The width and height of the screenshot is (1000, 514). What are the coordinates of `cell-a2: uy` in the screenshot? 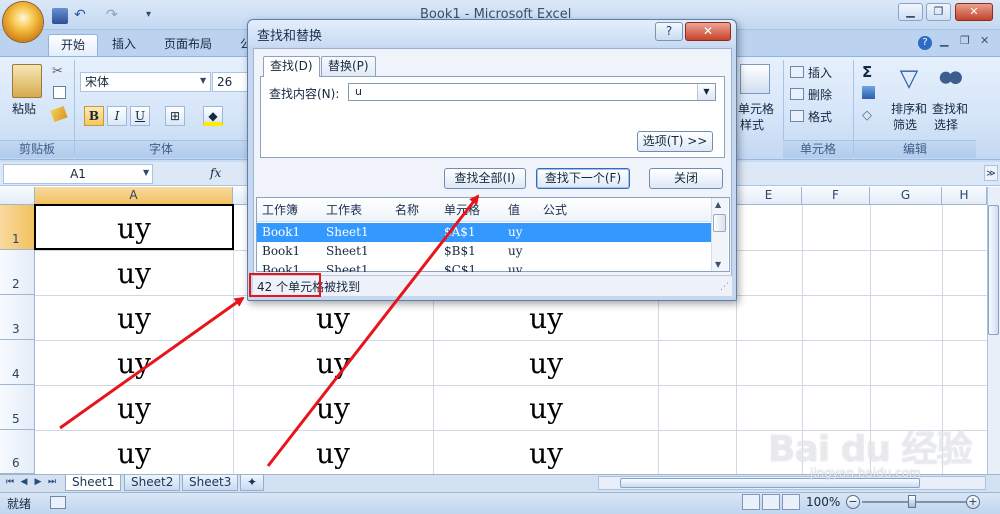 It's located at (134, 273).